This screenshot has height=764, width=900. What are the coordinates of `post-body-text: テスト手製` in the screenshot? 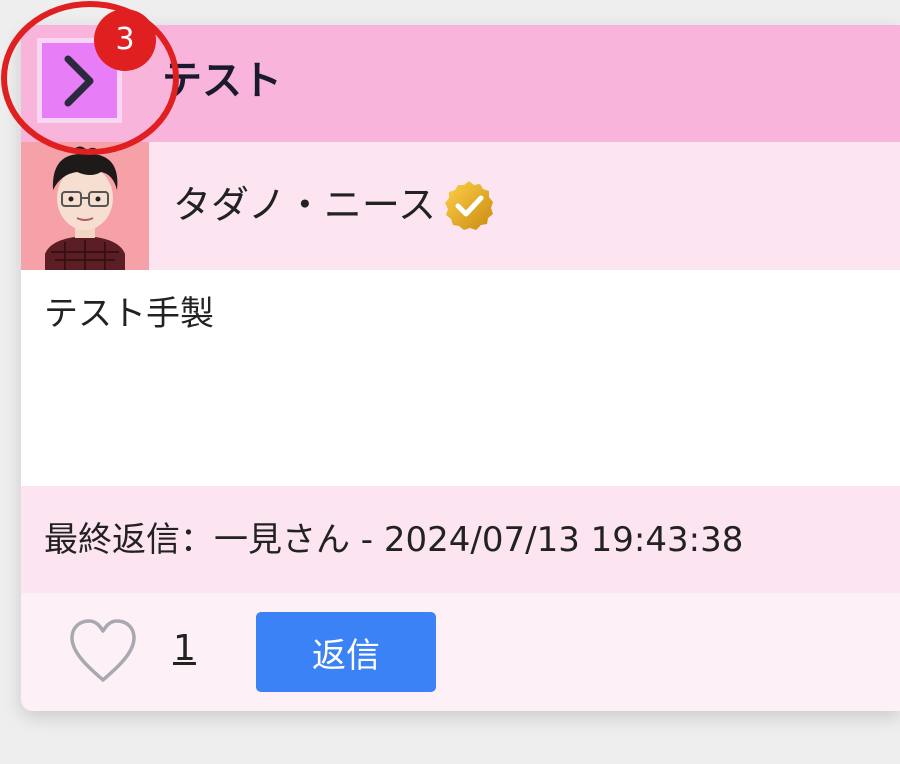 It's located at (129, 314).